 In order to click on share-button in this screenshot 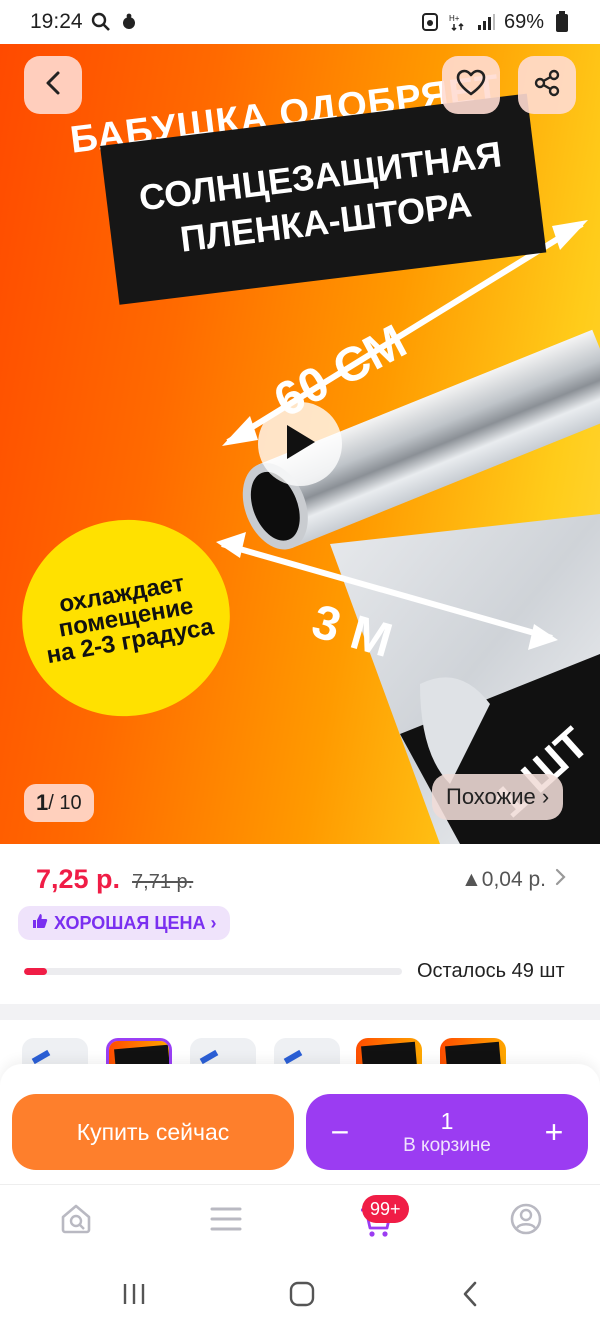, I will do `click(547, 85)`.